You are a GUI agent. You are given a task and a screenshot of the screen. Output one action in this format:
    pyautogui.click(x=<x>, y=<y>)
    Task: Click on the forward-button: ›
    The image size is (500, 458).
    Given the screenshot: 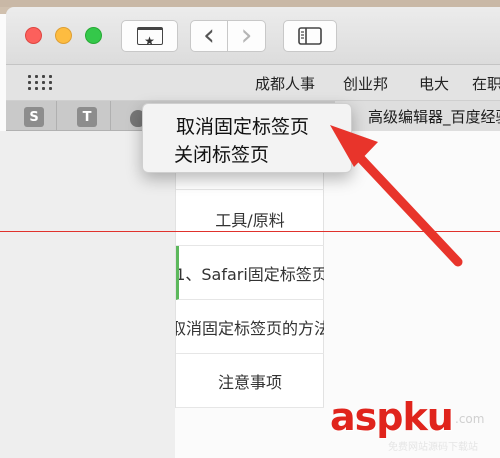 What is the action you would take?
    pyautogui.click(x=247, y=36)
    